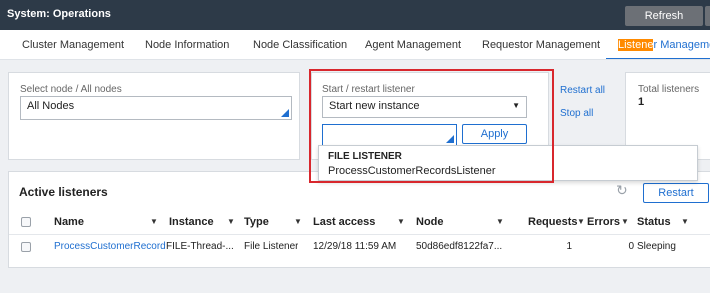 The height and width of the screenshot is (293, 710). What do you see at coordinates (355, 246) in the screenshot?
I see `cell-last-access: 12/29/18 11:59 AM` at bounding box center [355, 246].